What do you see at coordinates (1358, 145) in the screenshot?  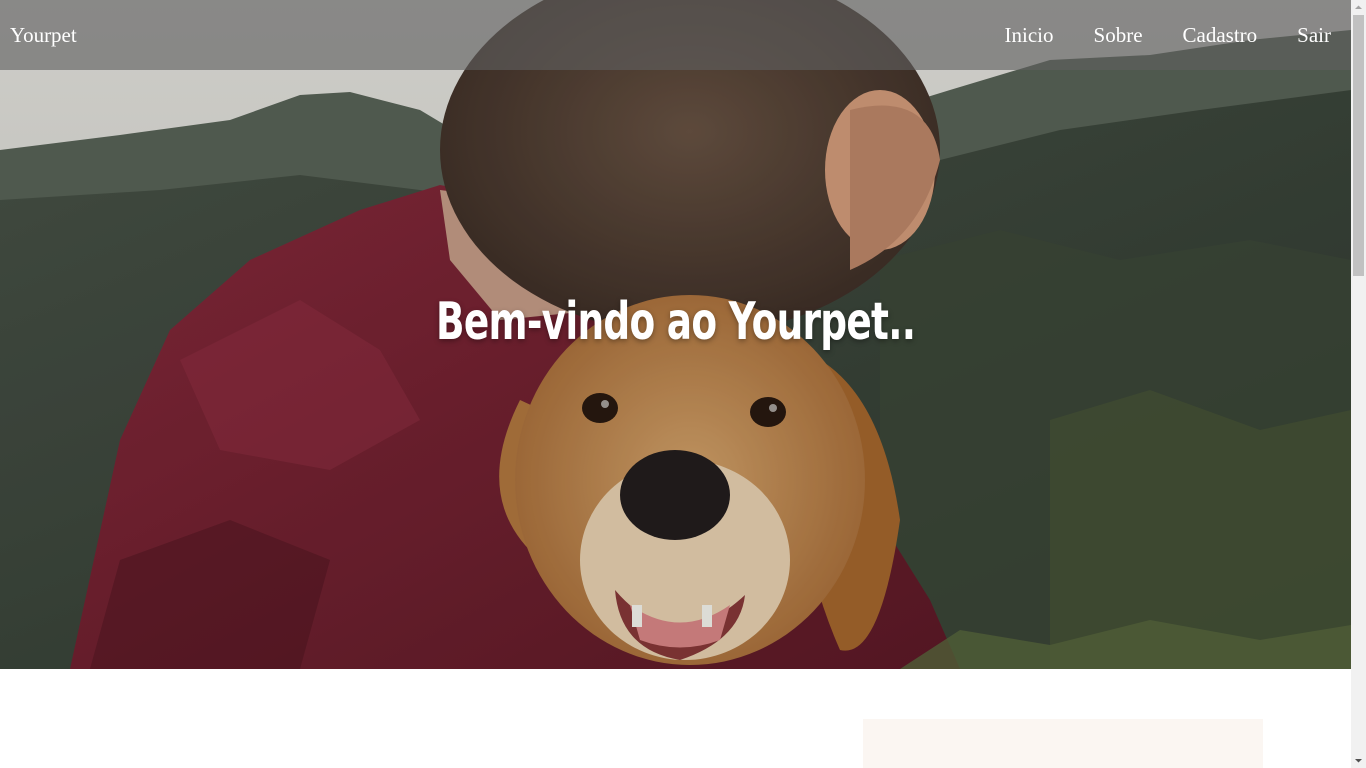 I see `scroll-thumb` at bounding box center [1358, 145].